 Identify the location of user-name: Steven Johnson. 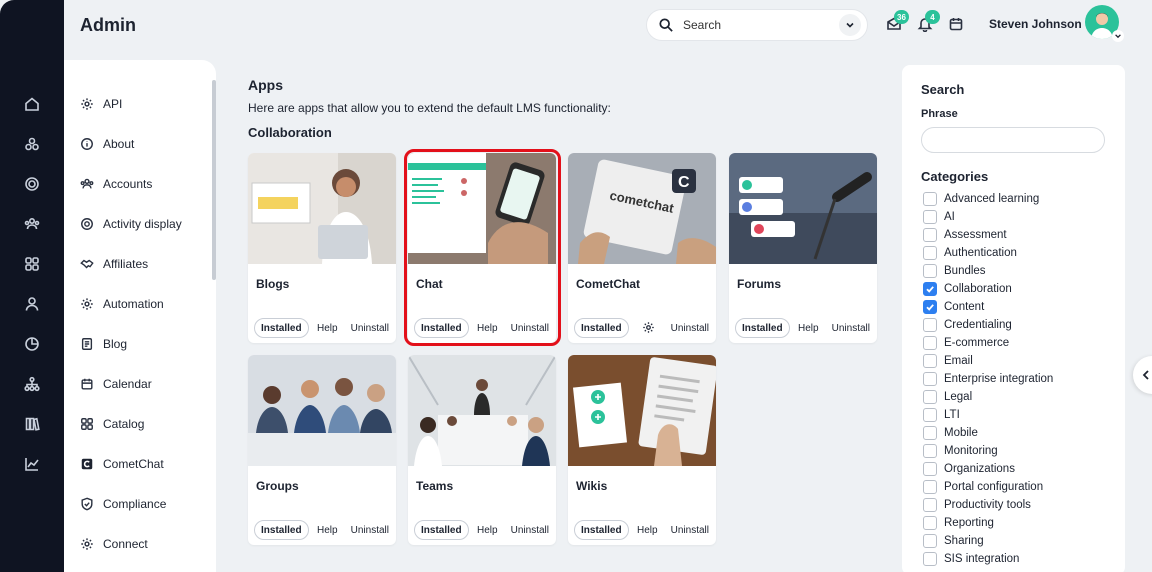
(1035, 24).